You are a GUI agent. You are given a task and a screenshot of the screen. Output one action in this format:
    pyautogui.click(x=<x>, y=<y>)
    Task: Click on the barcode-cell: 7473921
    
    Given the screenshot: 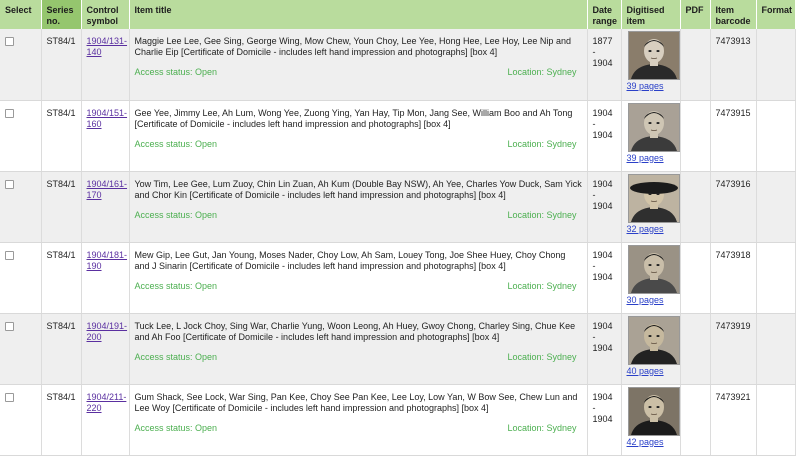 What is the action you would take?
    pyautogui.click(x=733, y=420)
    